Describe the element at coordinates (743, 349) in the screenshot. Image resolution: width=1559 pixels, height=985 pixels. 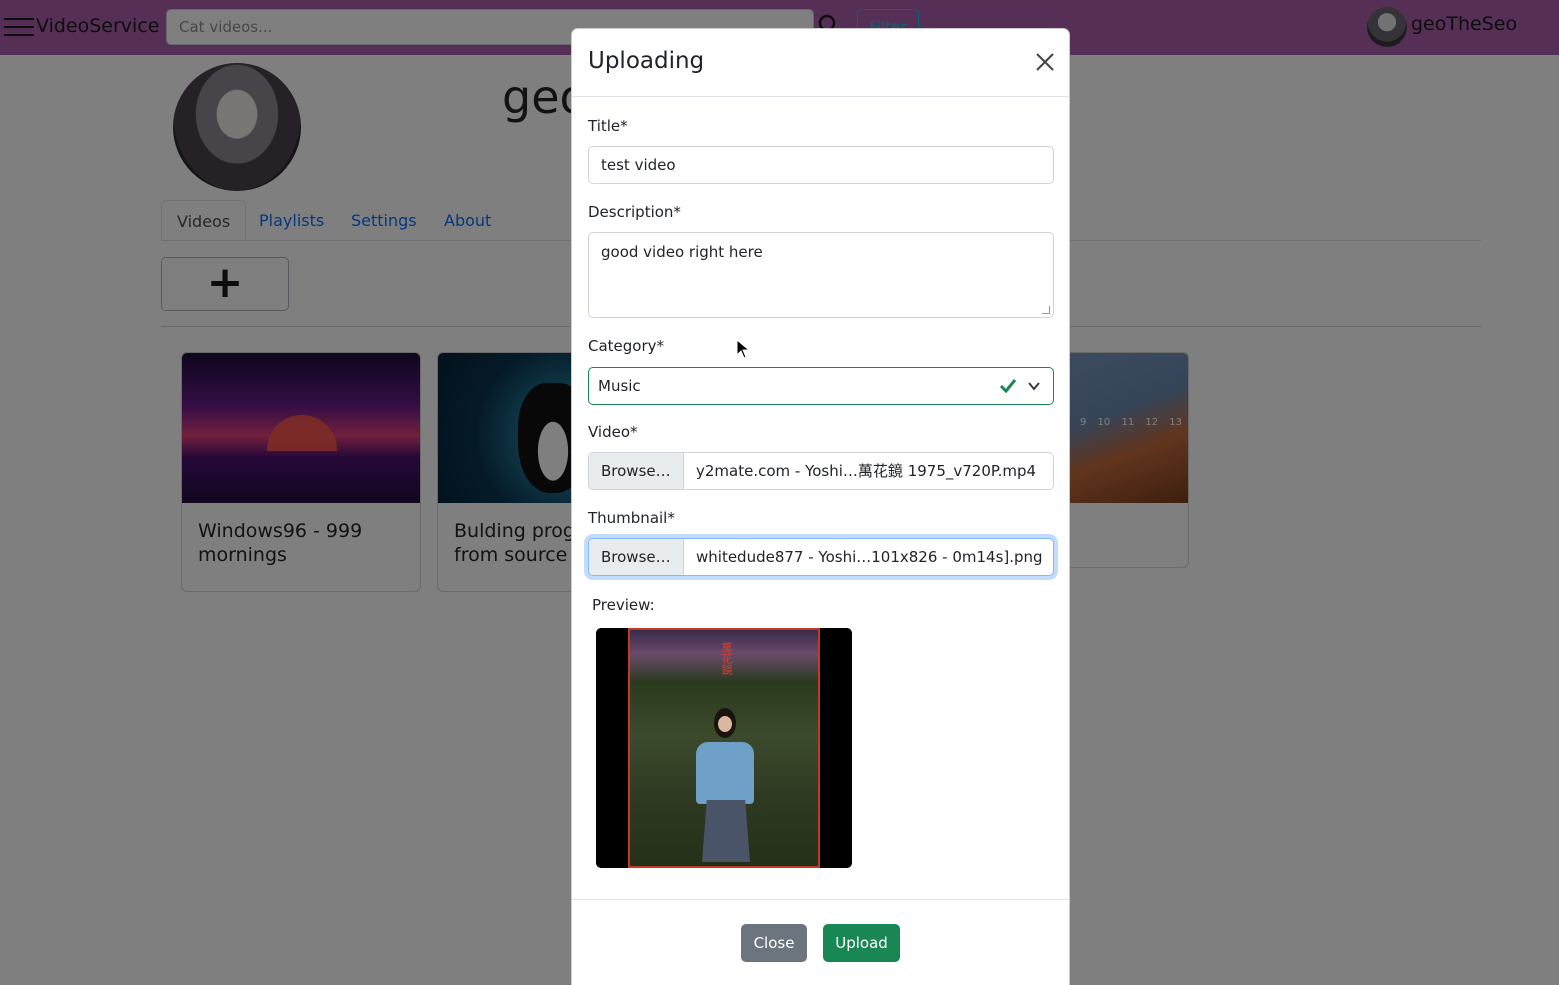
I see `mouse-cursor-icon` at that location.